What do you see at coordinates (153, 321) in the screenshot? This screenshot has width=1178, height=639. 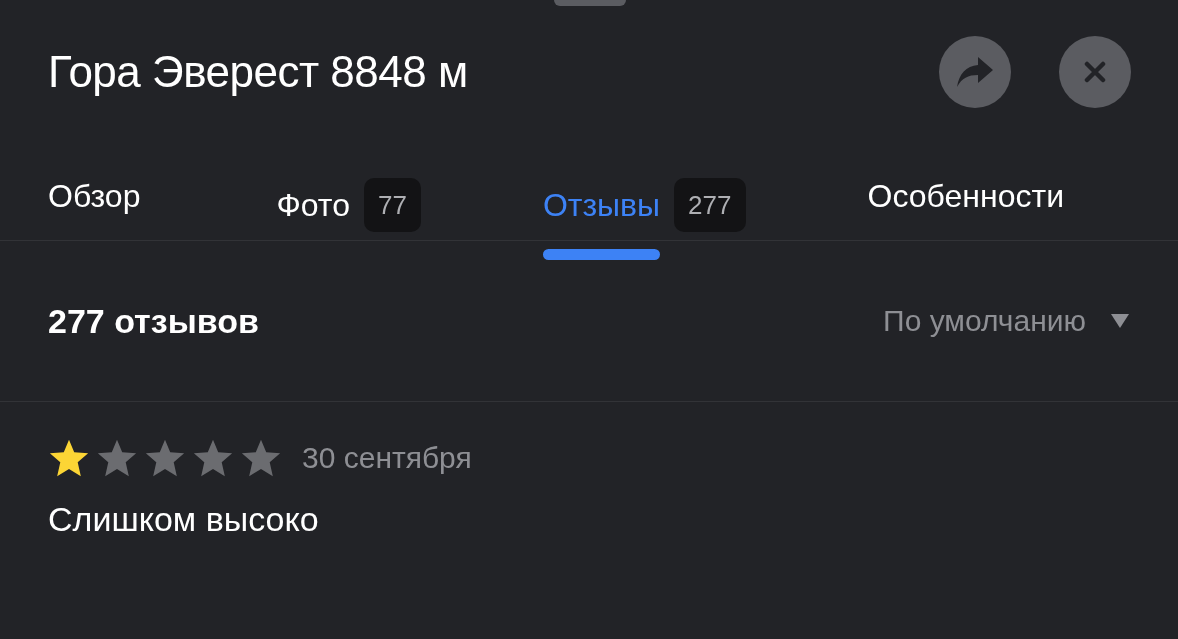 I see `reviews-count: 277 отзывов` at bounding box center [153, 321].